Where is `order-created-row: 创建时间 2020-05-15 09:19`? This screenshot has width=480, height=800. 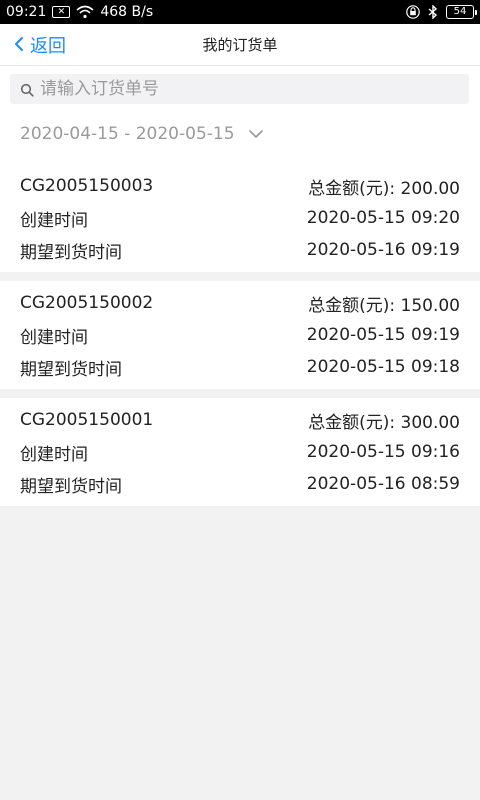 order-created-row: 创建时间 2020-05-15 09:19 is located at coordinates (240, 335).